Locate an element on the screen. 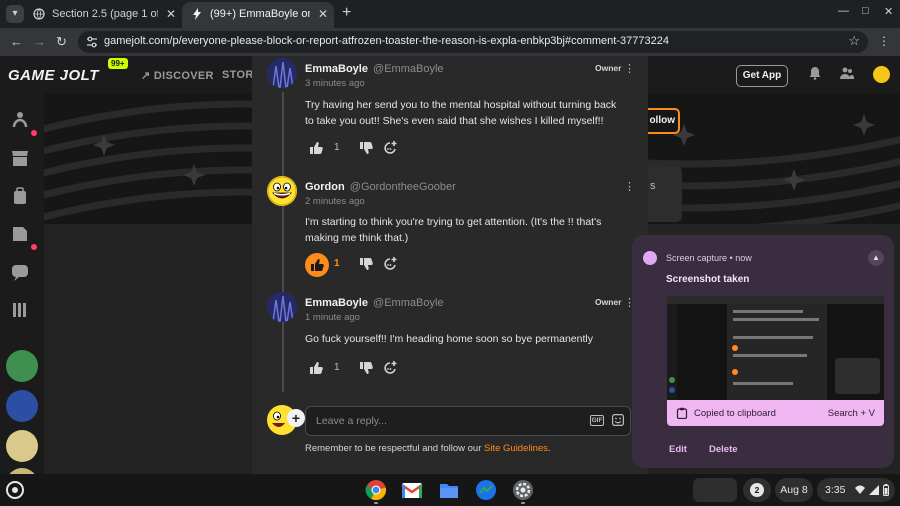 This screenshot has width=900, height=506. unread-dot is located at coordinates (34, 133).